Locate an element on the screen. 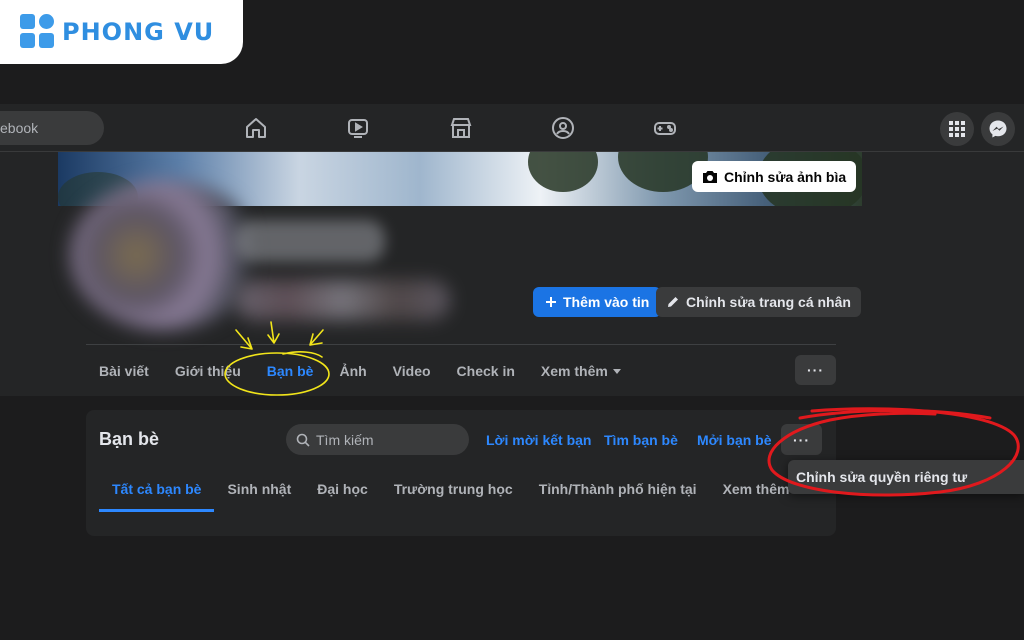 The height and width of the screenshot is (640, 1024). privacy-menu-label: Chỉnh sửa quyền riêng tư is located at coordinates (882, 477).